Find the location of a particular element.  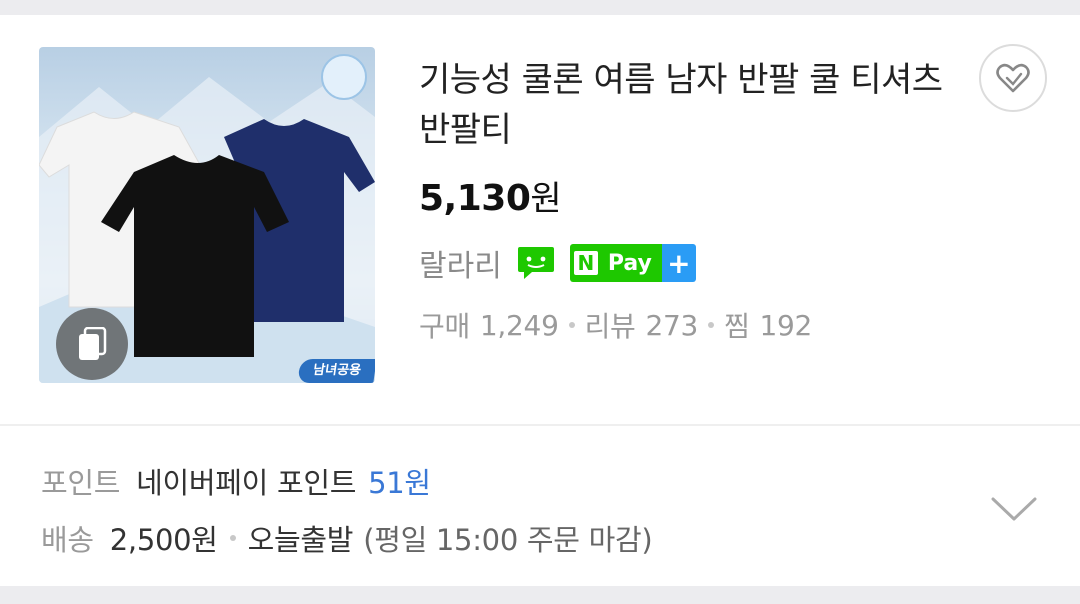

npay-letter: N is located at coordinates (585, 263).